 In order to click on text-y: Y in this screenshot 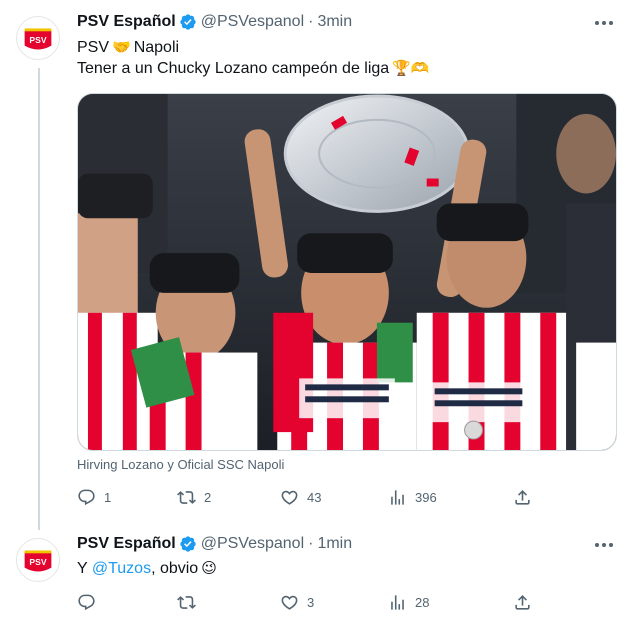, I will do `click(82, 568)`.